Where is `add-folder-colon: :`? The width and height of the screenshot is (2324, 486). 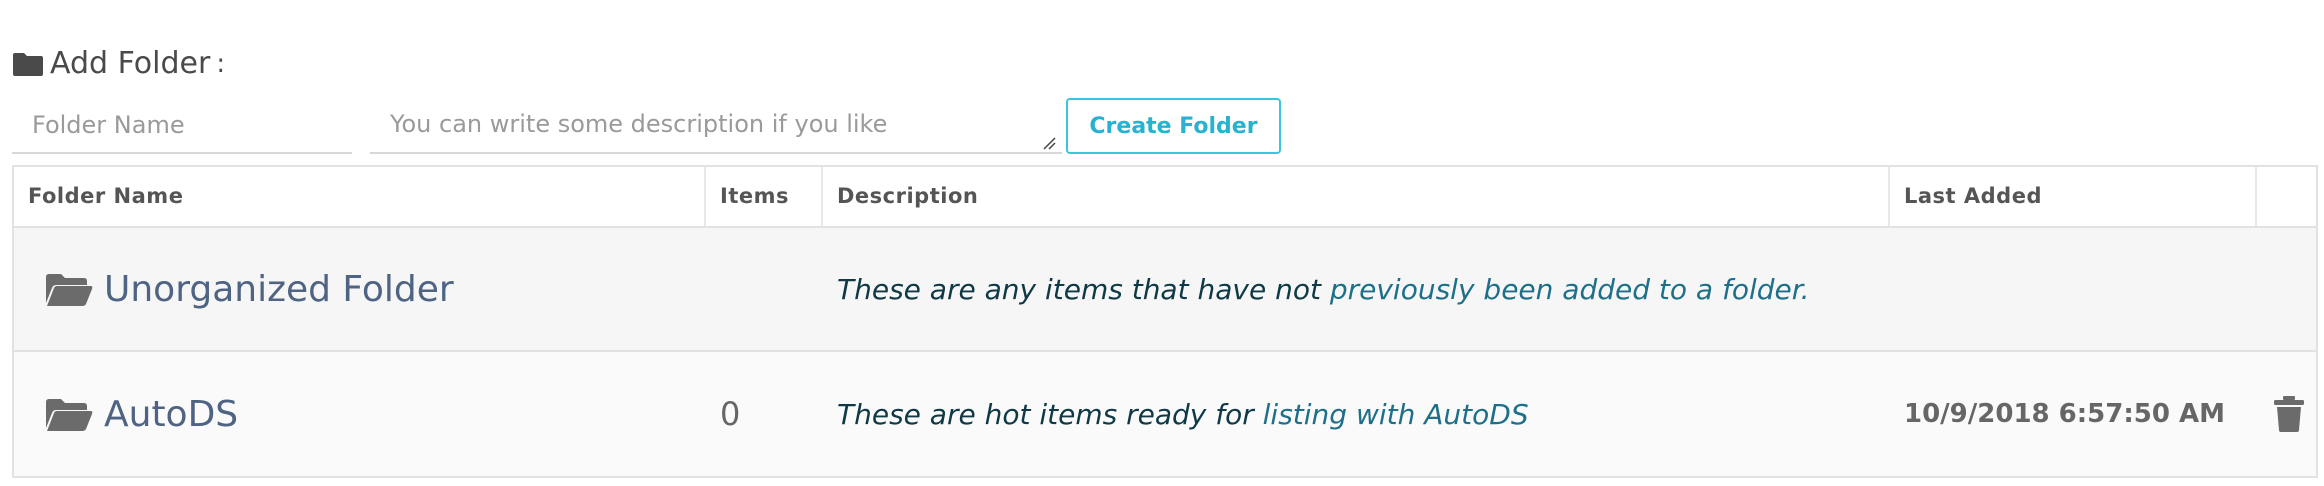 add-folder-colon: : is located at coordinates (221, 63).